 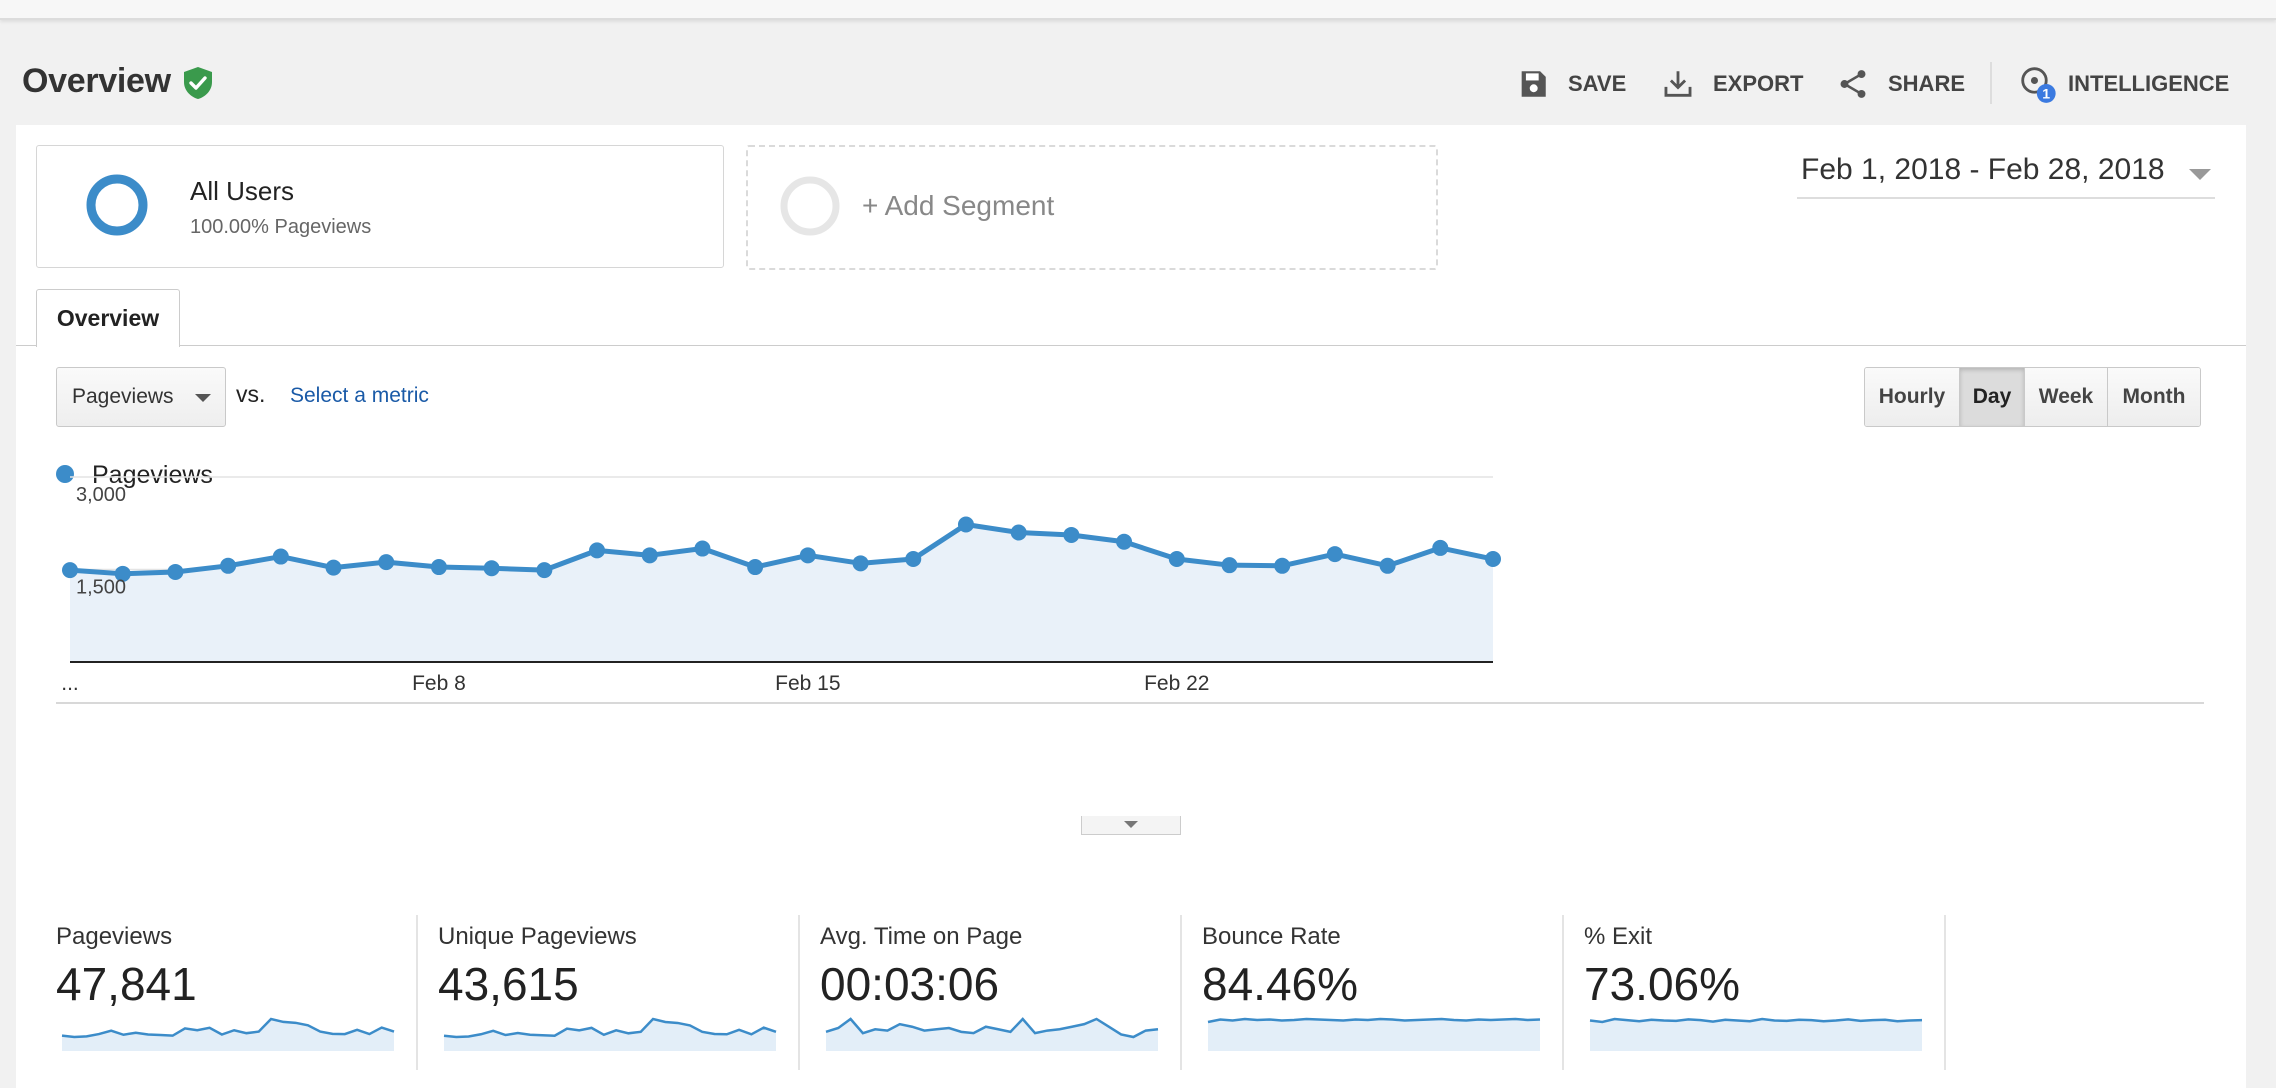 What do you see at coordinates (1927, 83) in the screenshot?
I see `share-label: SHARE` at bounding box center [1927, 83].